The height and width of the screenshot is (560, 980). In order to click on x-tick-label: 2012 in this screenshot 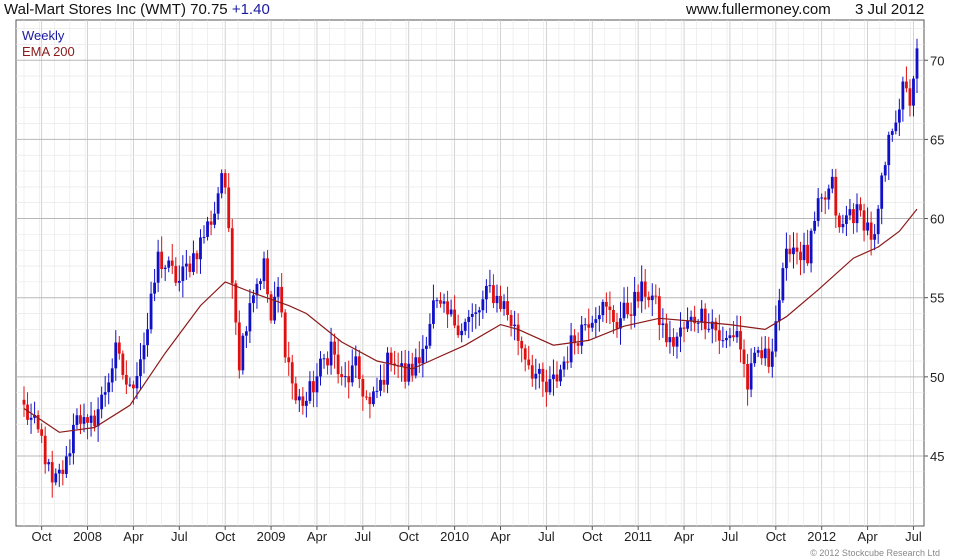, I will do `click(821, 536)`.